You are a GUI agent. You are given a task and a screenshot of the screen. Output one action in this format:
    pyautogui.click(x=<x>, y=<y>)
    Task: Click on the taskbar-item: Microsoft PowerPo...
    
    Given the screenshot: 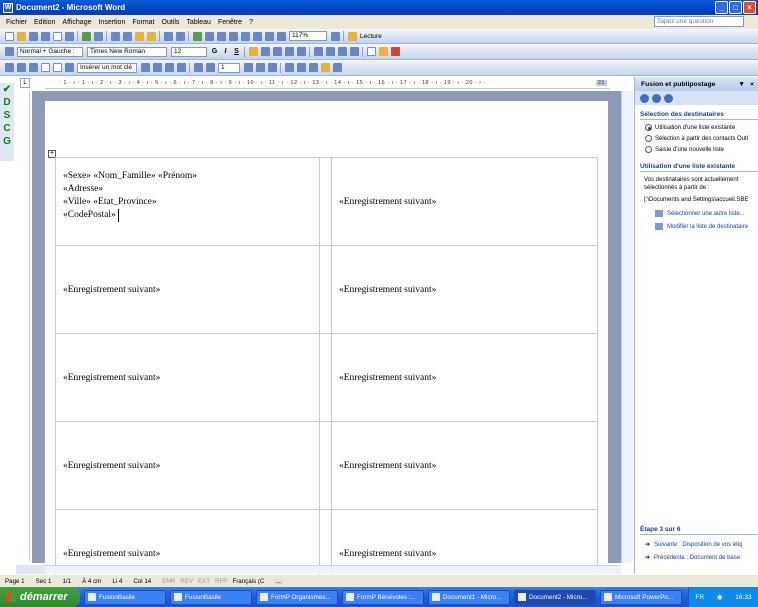 What is the action you would take?
    pyautogui.click(x=641, y=597)
    